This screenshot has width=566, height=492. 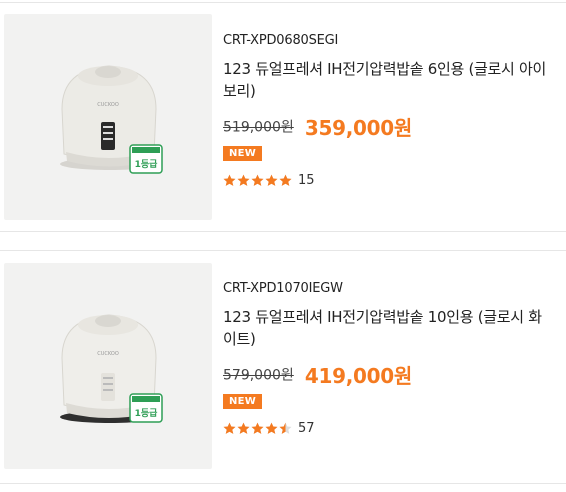 What do you see at coordinates (388, 180) in the screenshot?
I see `rating-row: 15` at bounding box center [388, 180].